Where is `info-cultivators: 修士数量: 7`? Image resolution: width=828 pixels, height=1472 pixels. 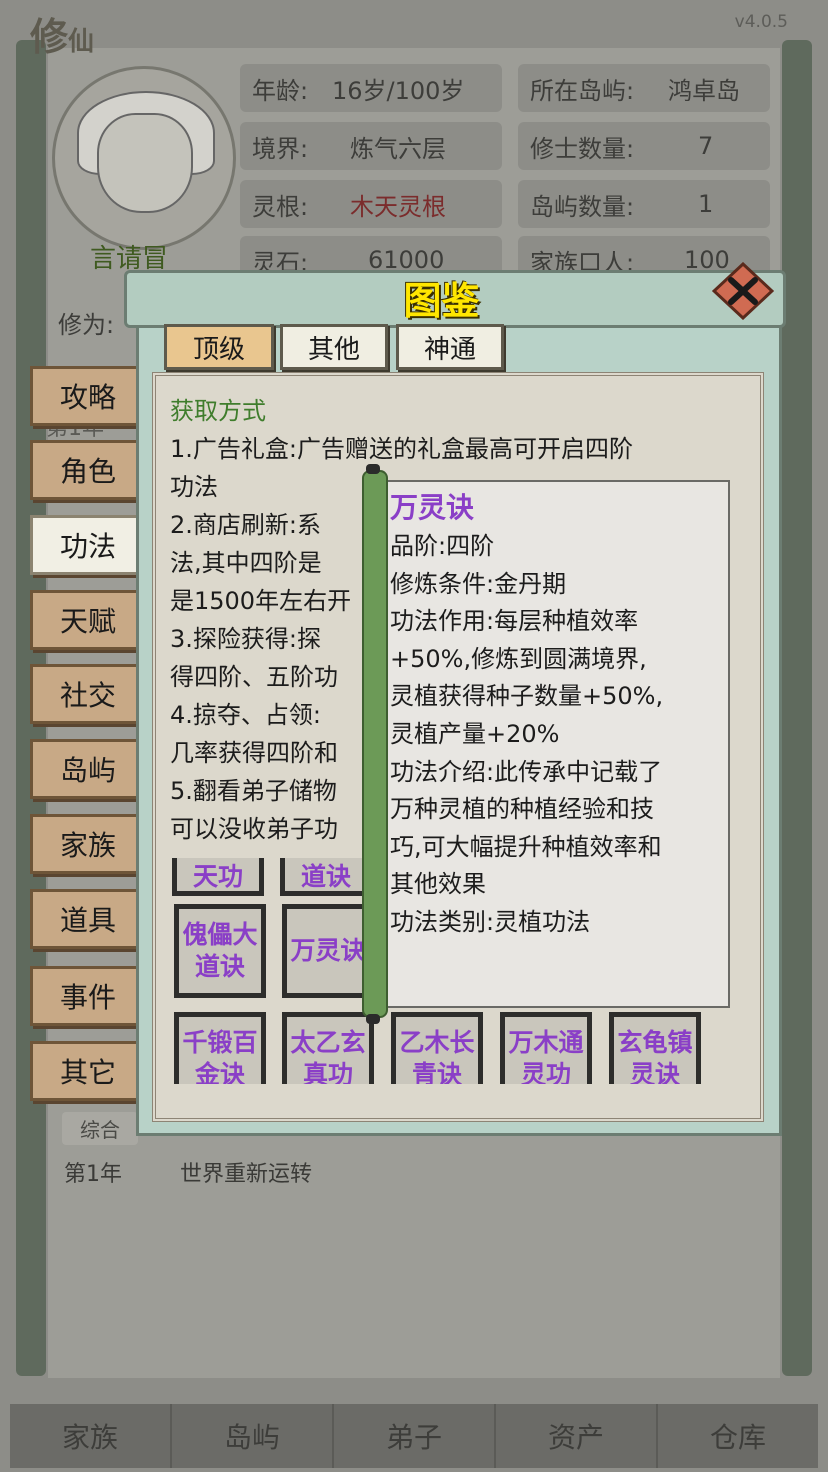 info-cultivators: 修士数量: 7 is located at coordinates (644, 146).